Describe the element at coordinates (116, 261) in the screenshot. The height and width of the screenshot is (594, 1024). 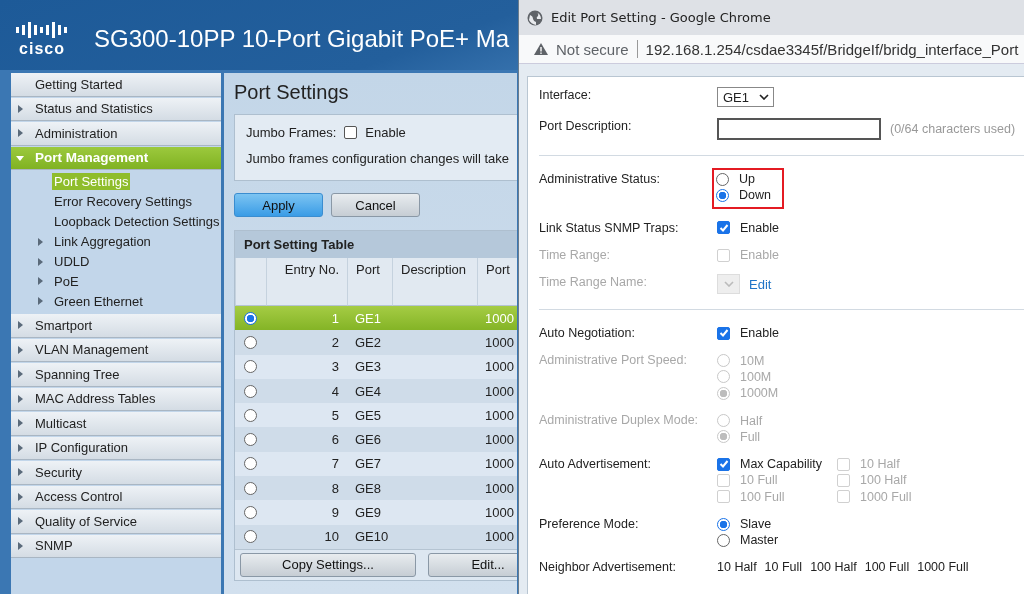
I see `sidebar-subitem: UDLD` at that location.